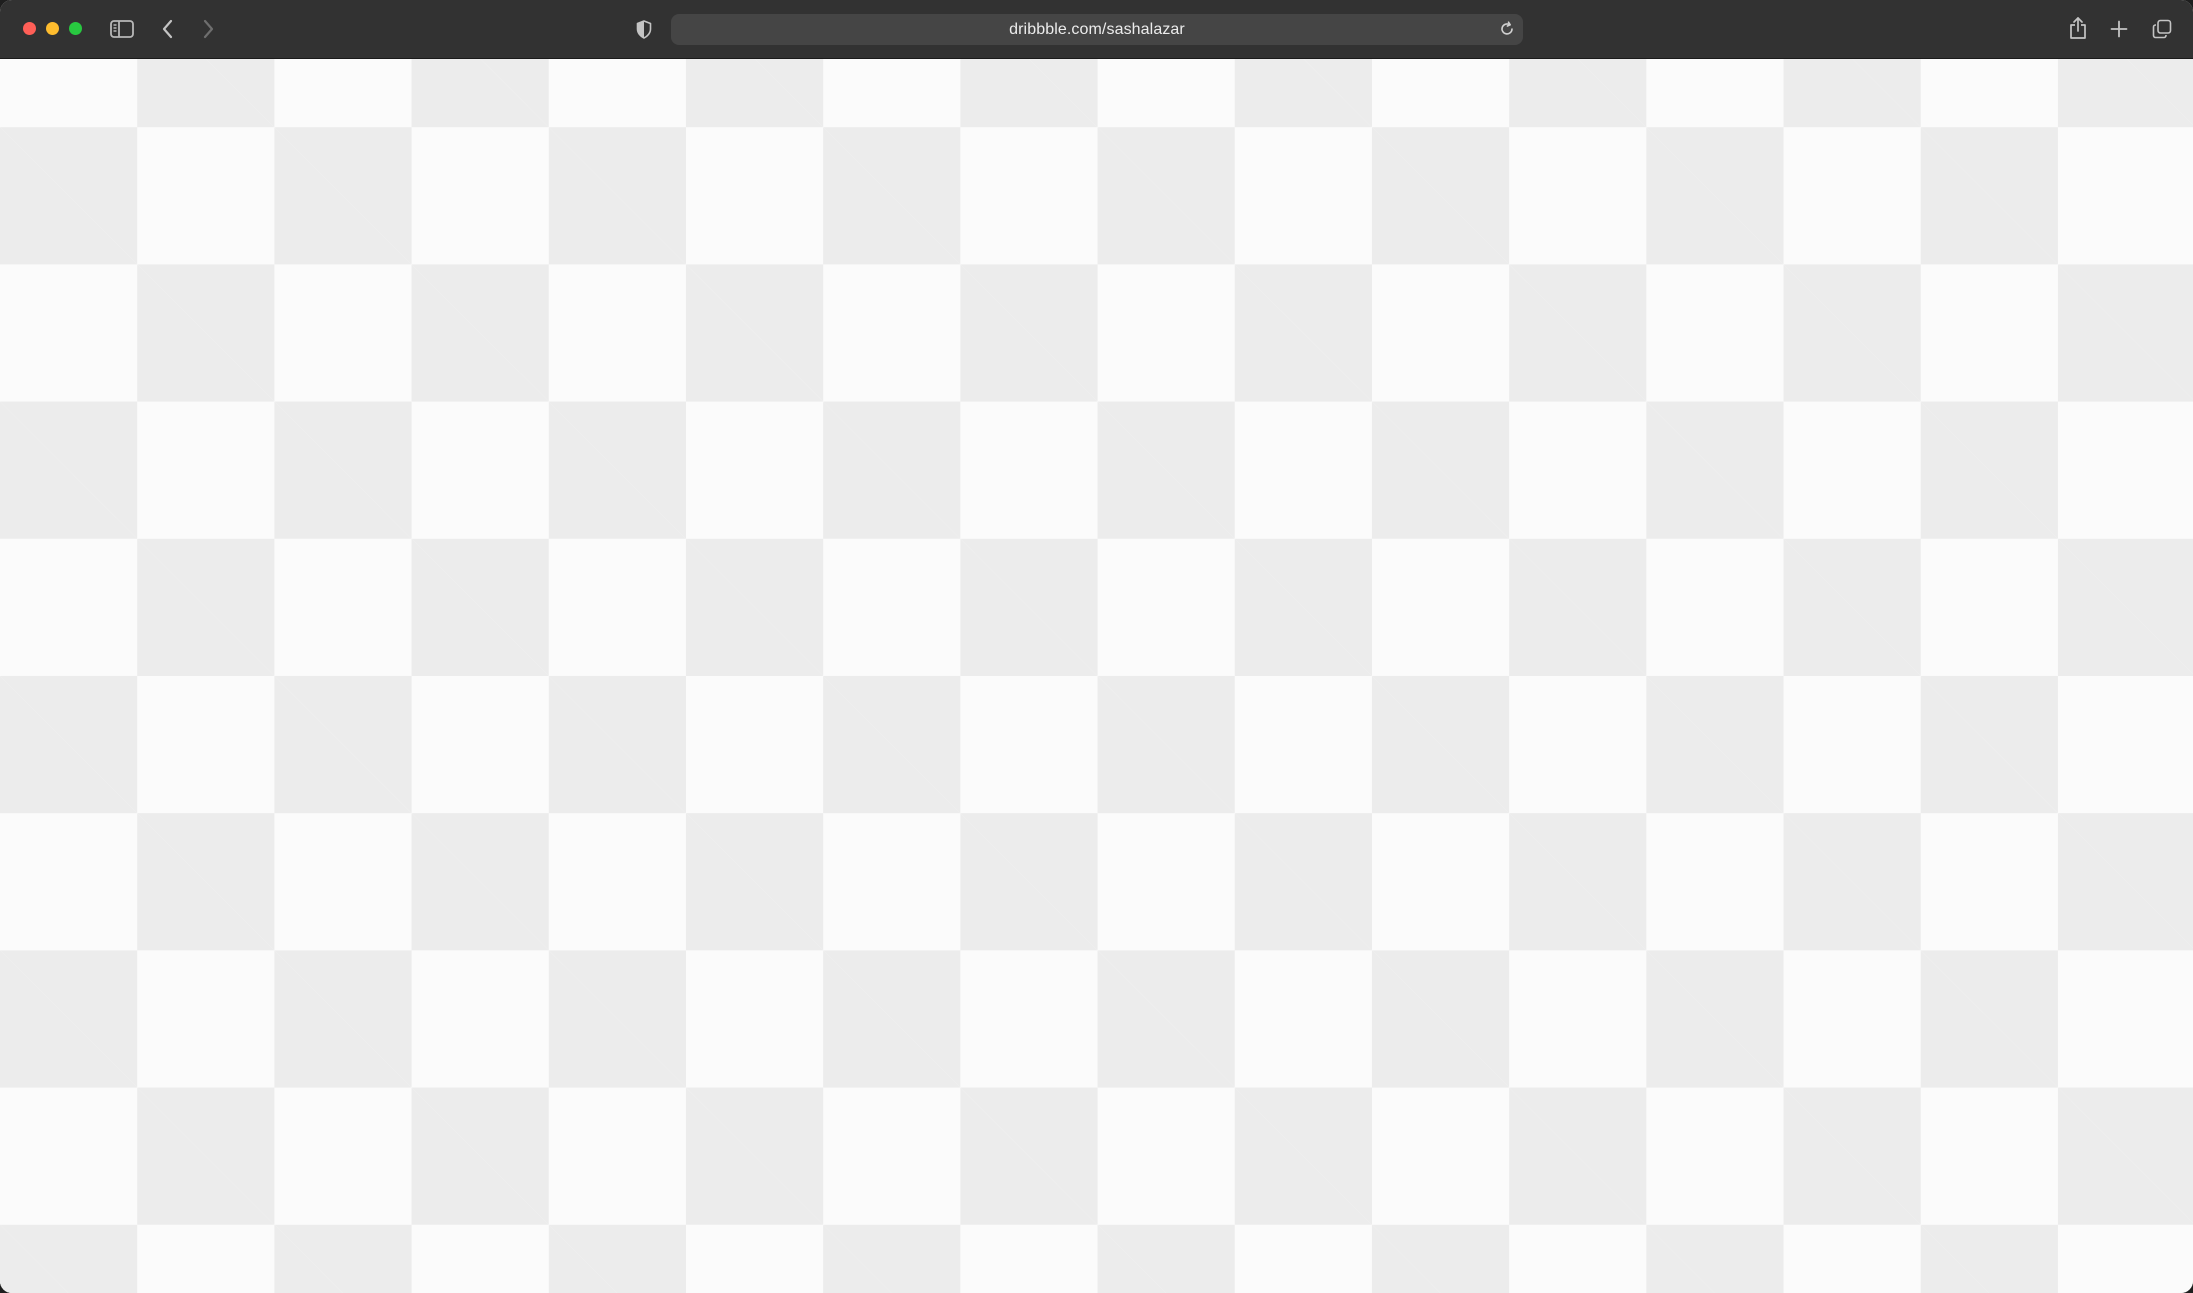 Image resolution: width=2193 pixels, height=1293 pixels. I want to click on address-bar: dribbble.com/sashalazar, so click(1097, 29).